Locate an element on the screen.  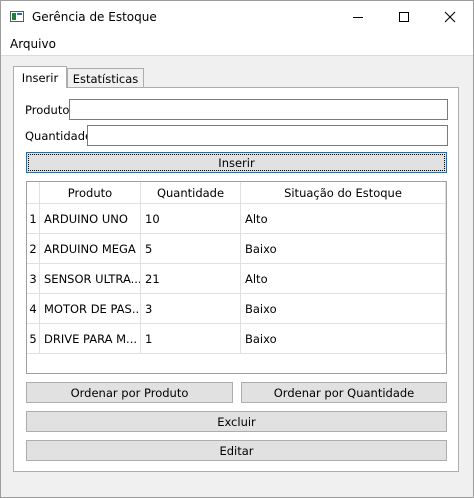
close-icon is located at coordinates (450, 17).